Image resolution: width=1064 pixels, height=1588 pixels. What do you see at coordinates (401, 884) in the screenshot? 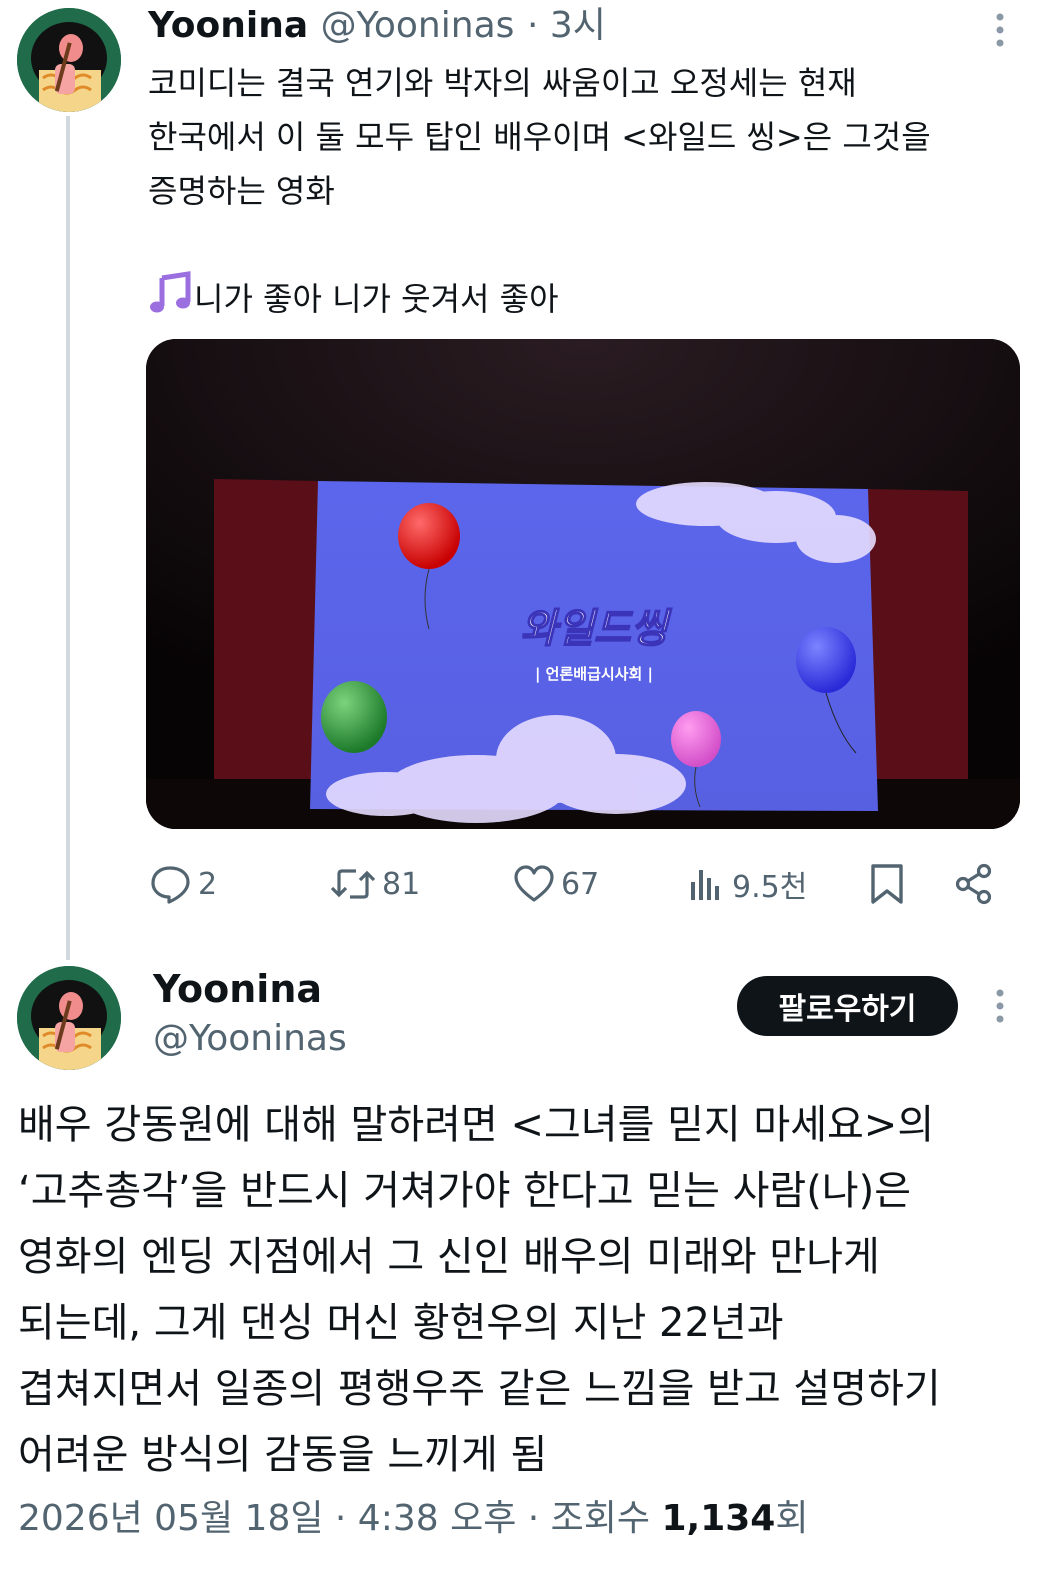
I see `retweet-count: 81` at bounding box center [401, 884].